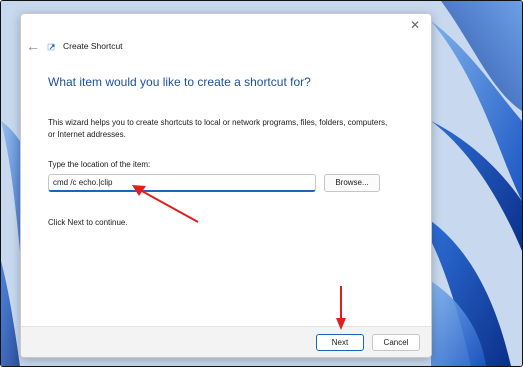 This screenshot has width=523, height=367. What do you see at coordinates (93, 46) in the screenshot?
I see `dialog-title: Create Shortcut` at bounding box center [93, 46].